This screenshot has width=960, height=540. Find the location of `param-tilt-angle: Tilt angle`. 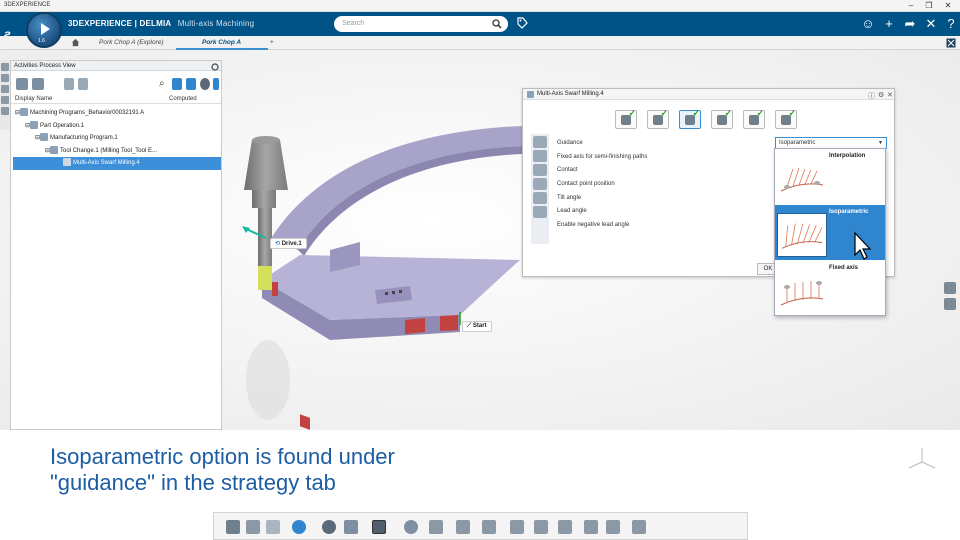

param-tilt-angle: Tilt angle is located at coordinates (569, 198).